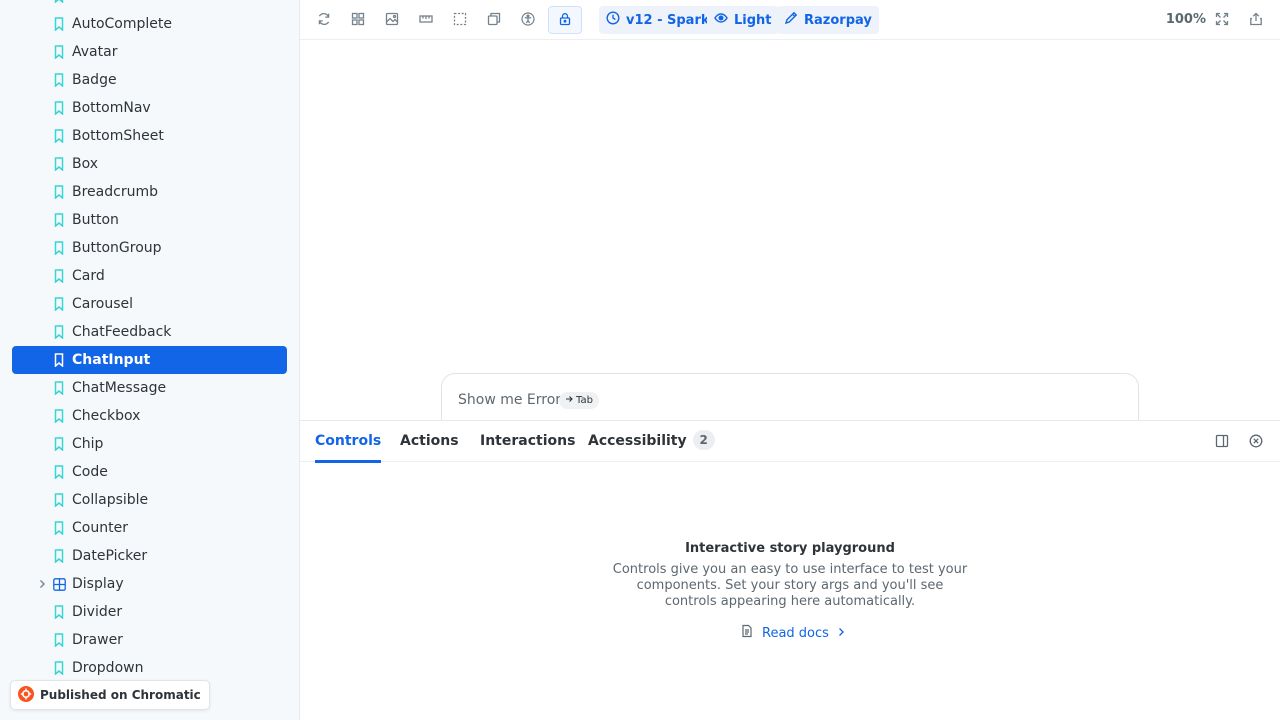 This screenshot has height=720, width=1280. Describe the element at coordinates (149, 248) in the screenshot. I see `sidebar-story-item: ButtonGroup` at that location.